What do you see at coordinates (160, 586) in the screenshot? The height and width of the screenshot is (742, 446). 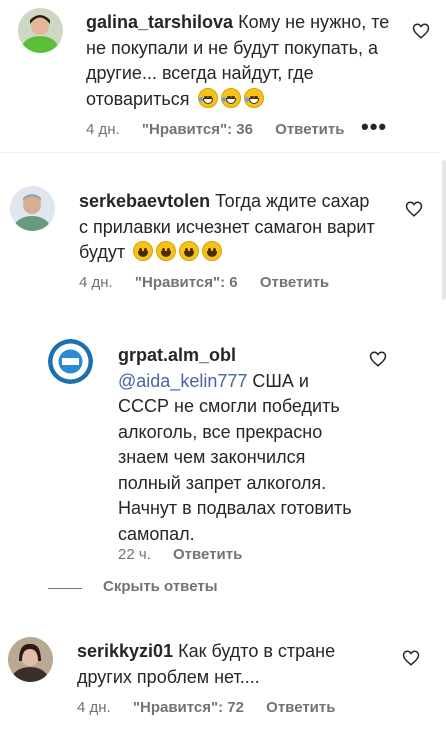 I see `hide-replies-button: Скрыть ответы` at bounding box center [160, 586].